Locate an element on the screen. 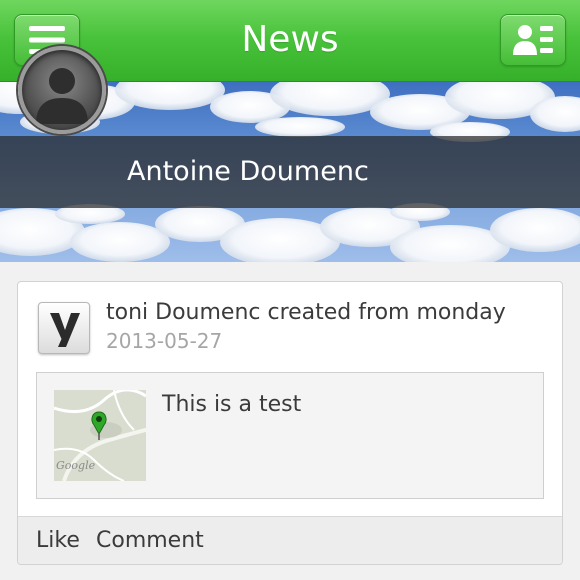  yammer-logo-icon is located at coordinates (64, 328).